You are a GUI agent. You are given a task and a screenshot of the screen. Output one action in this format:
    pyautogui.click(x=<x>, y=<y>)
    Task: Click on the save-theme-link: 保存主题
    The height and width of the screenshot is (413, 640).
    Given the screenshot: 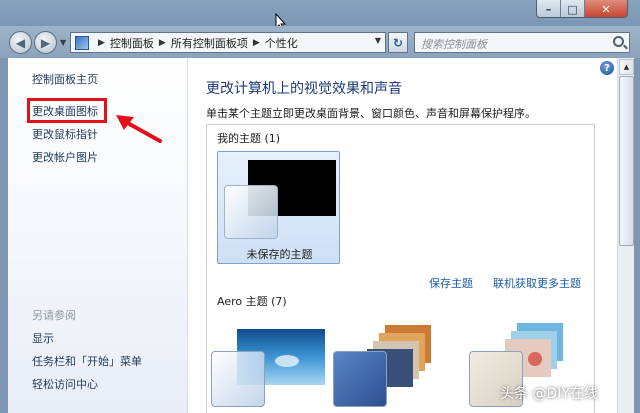 What is the action you would take?
    pyautogui.click(x=451, y=283)
    